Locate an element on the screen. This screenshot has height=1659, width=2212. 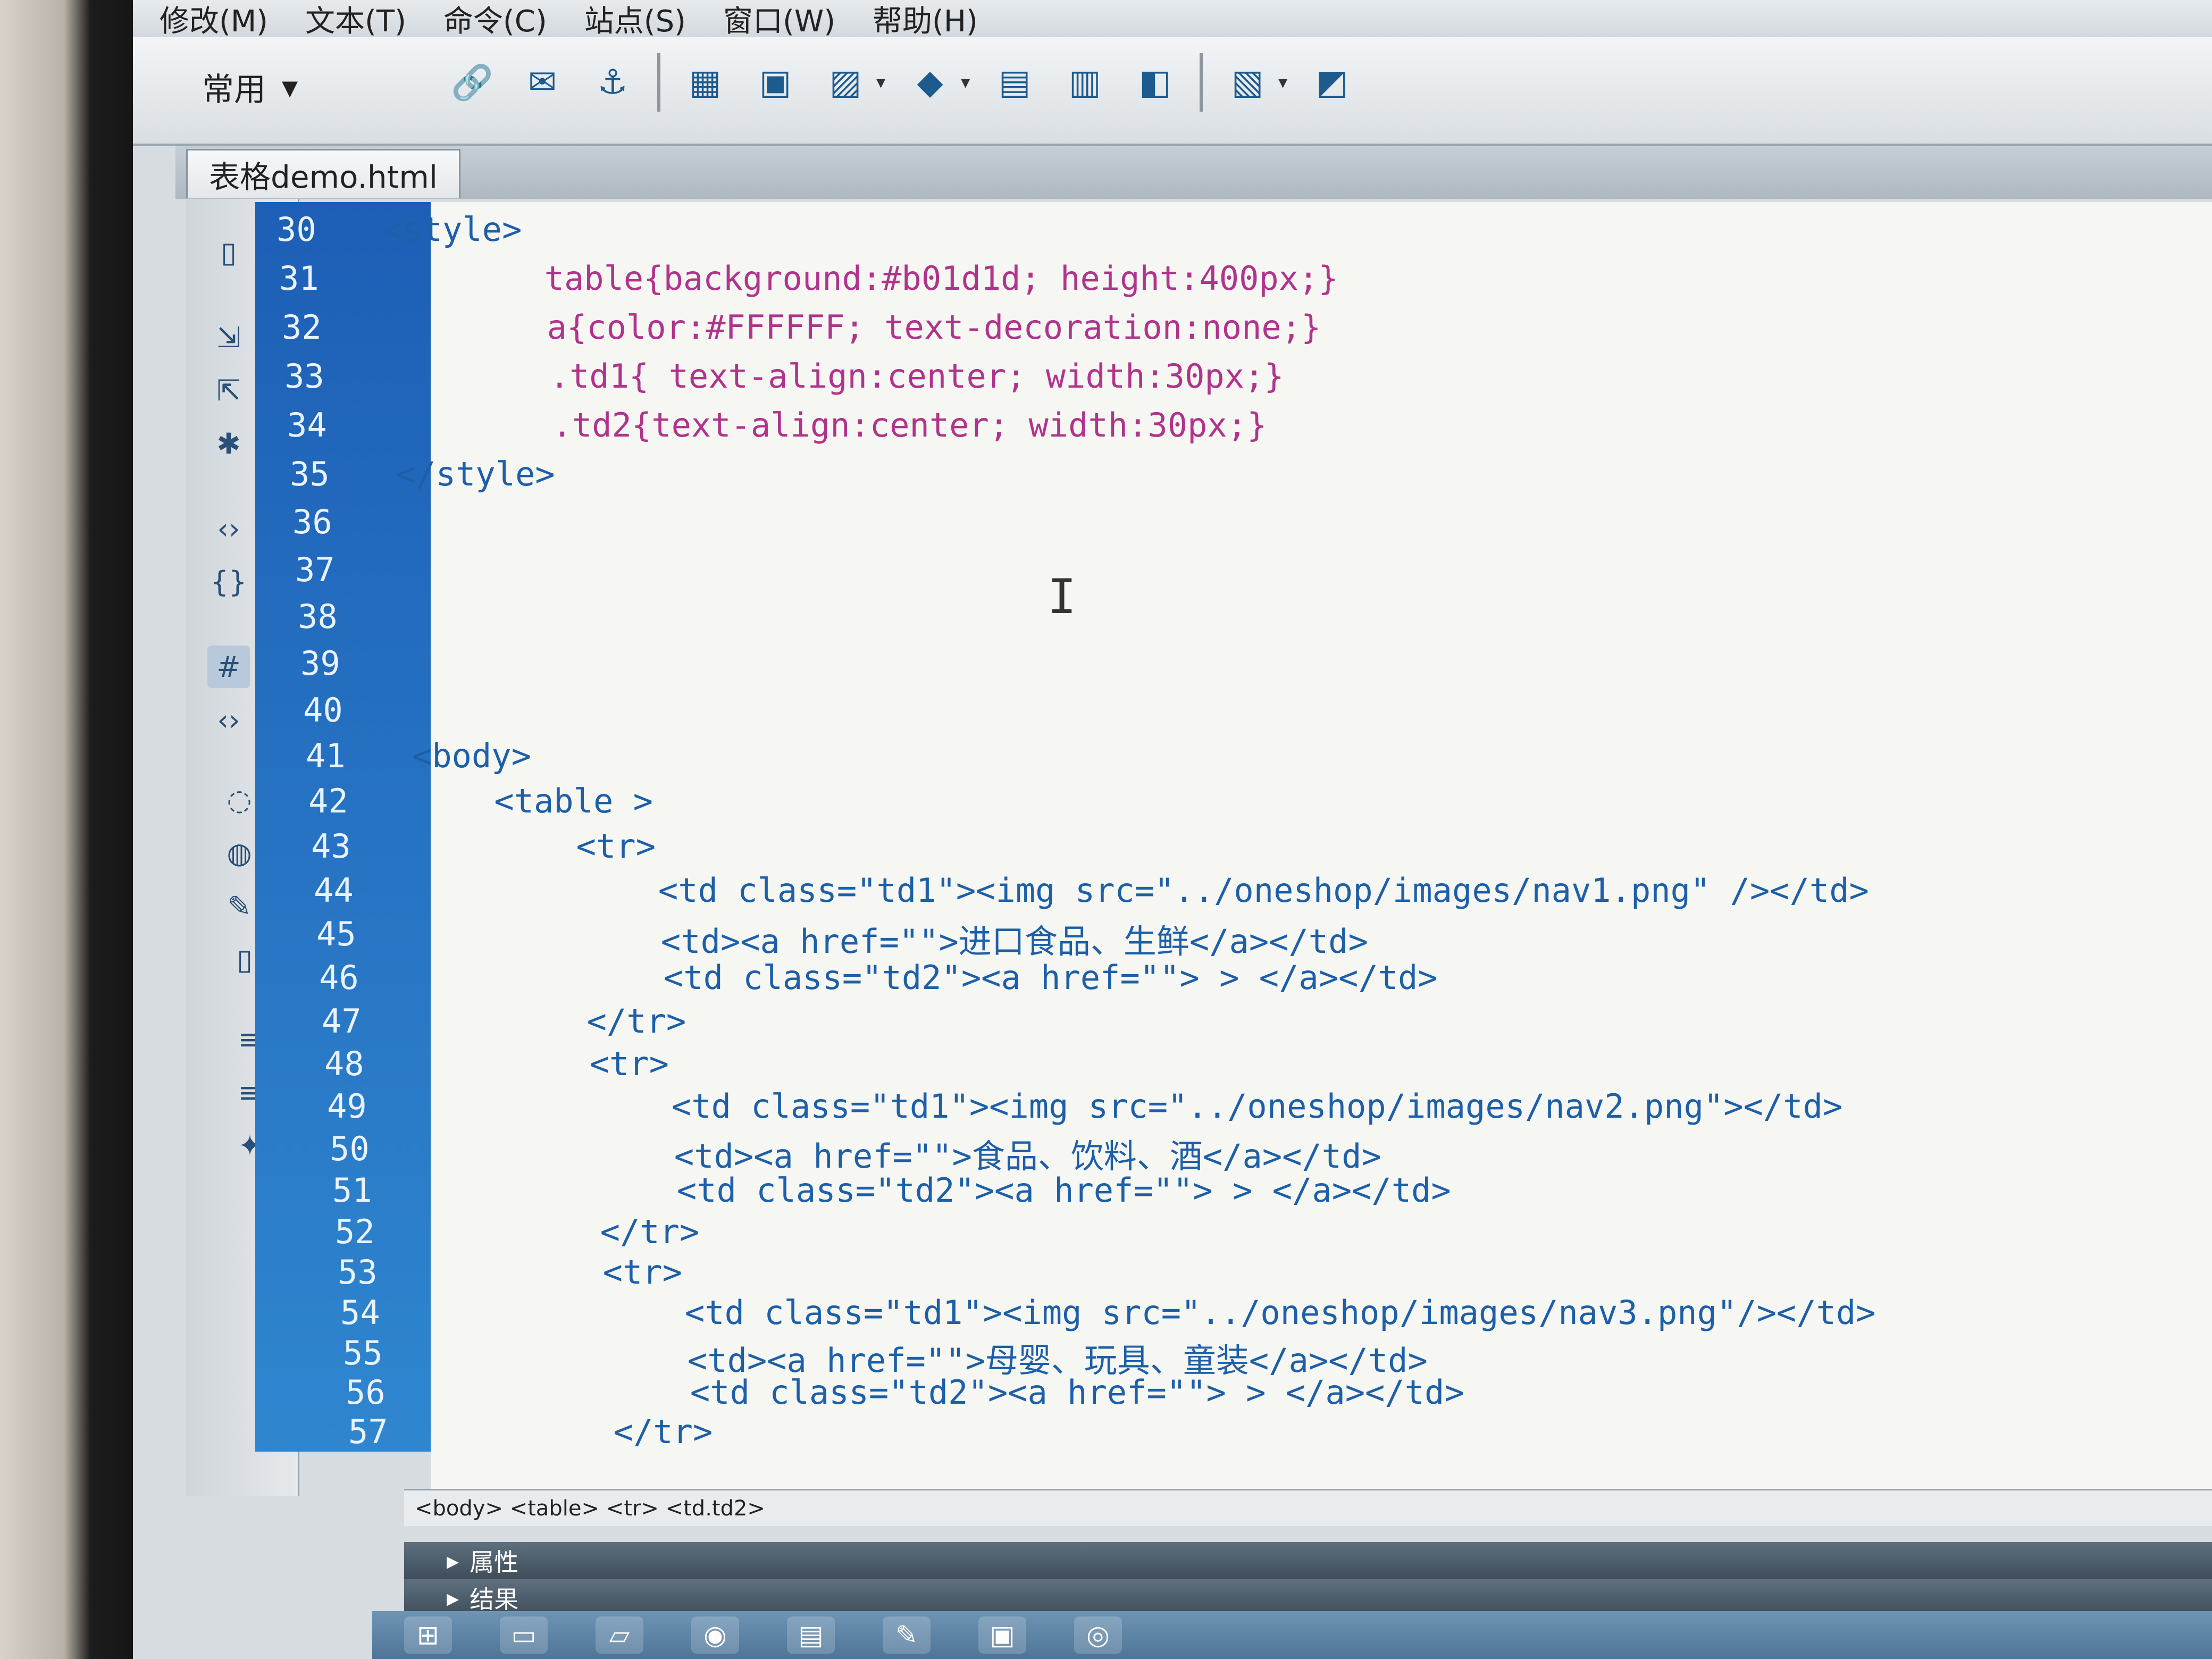
code-line: table{background:#b01d1d; height:400px;} is located at coordinates (862, 278).